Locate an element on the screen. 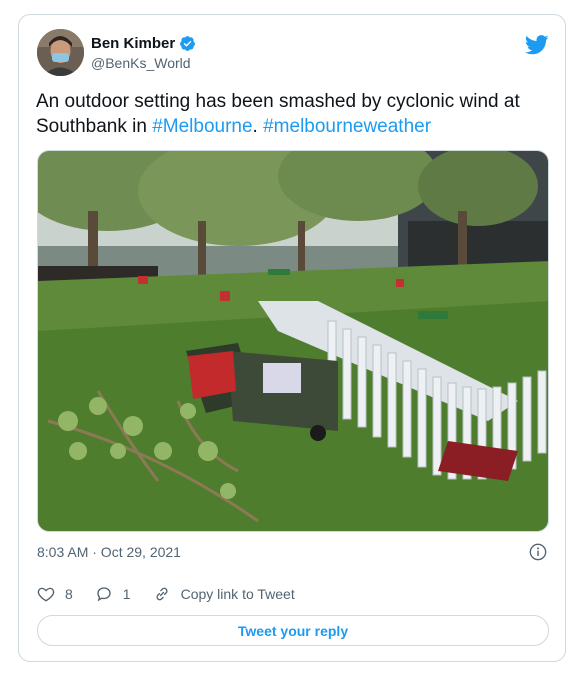 Image resolution: width=584 pixels, height=682 pixels. author-name: Ben Kimber is located at coordinates (133, 43).